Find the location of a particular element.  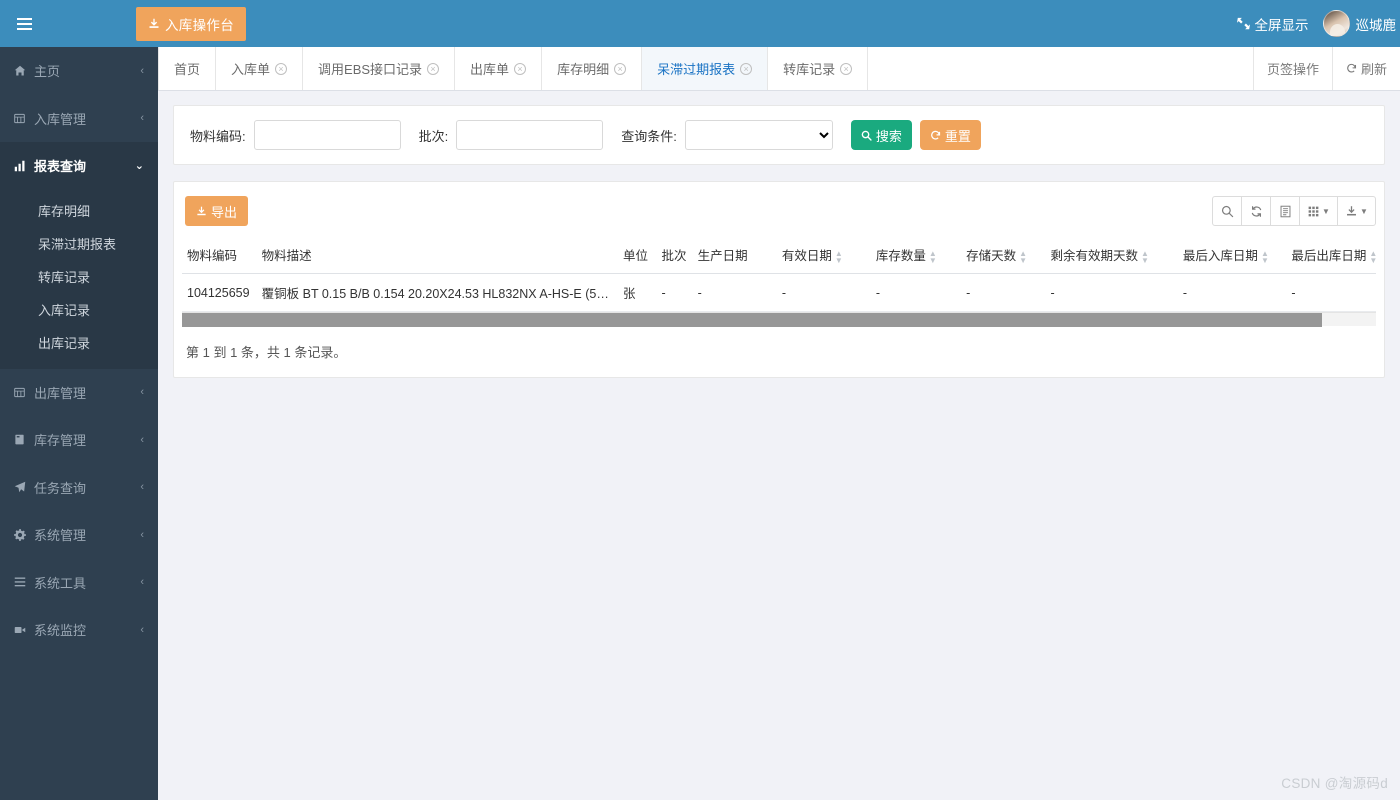

header-text: 生产日期 is located at coordinates (722, 256).